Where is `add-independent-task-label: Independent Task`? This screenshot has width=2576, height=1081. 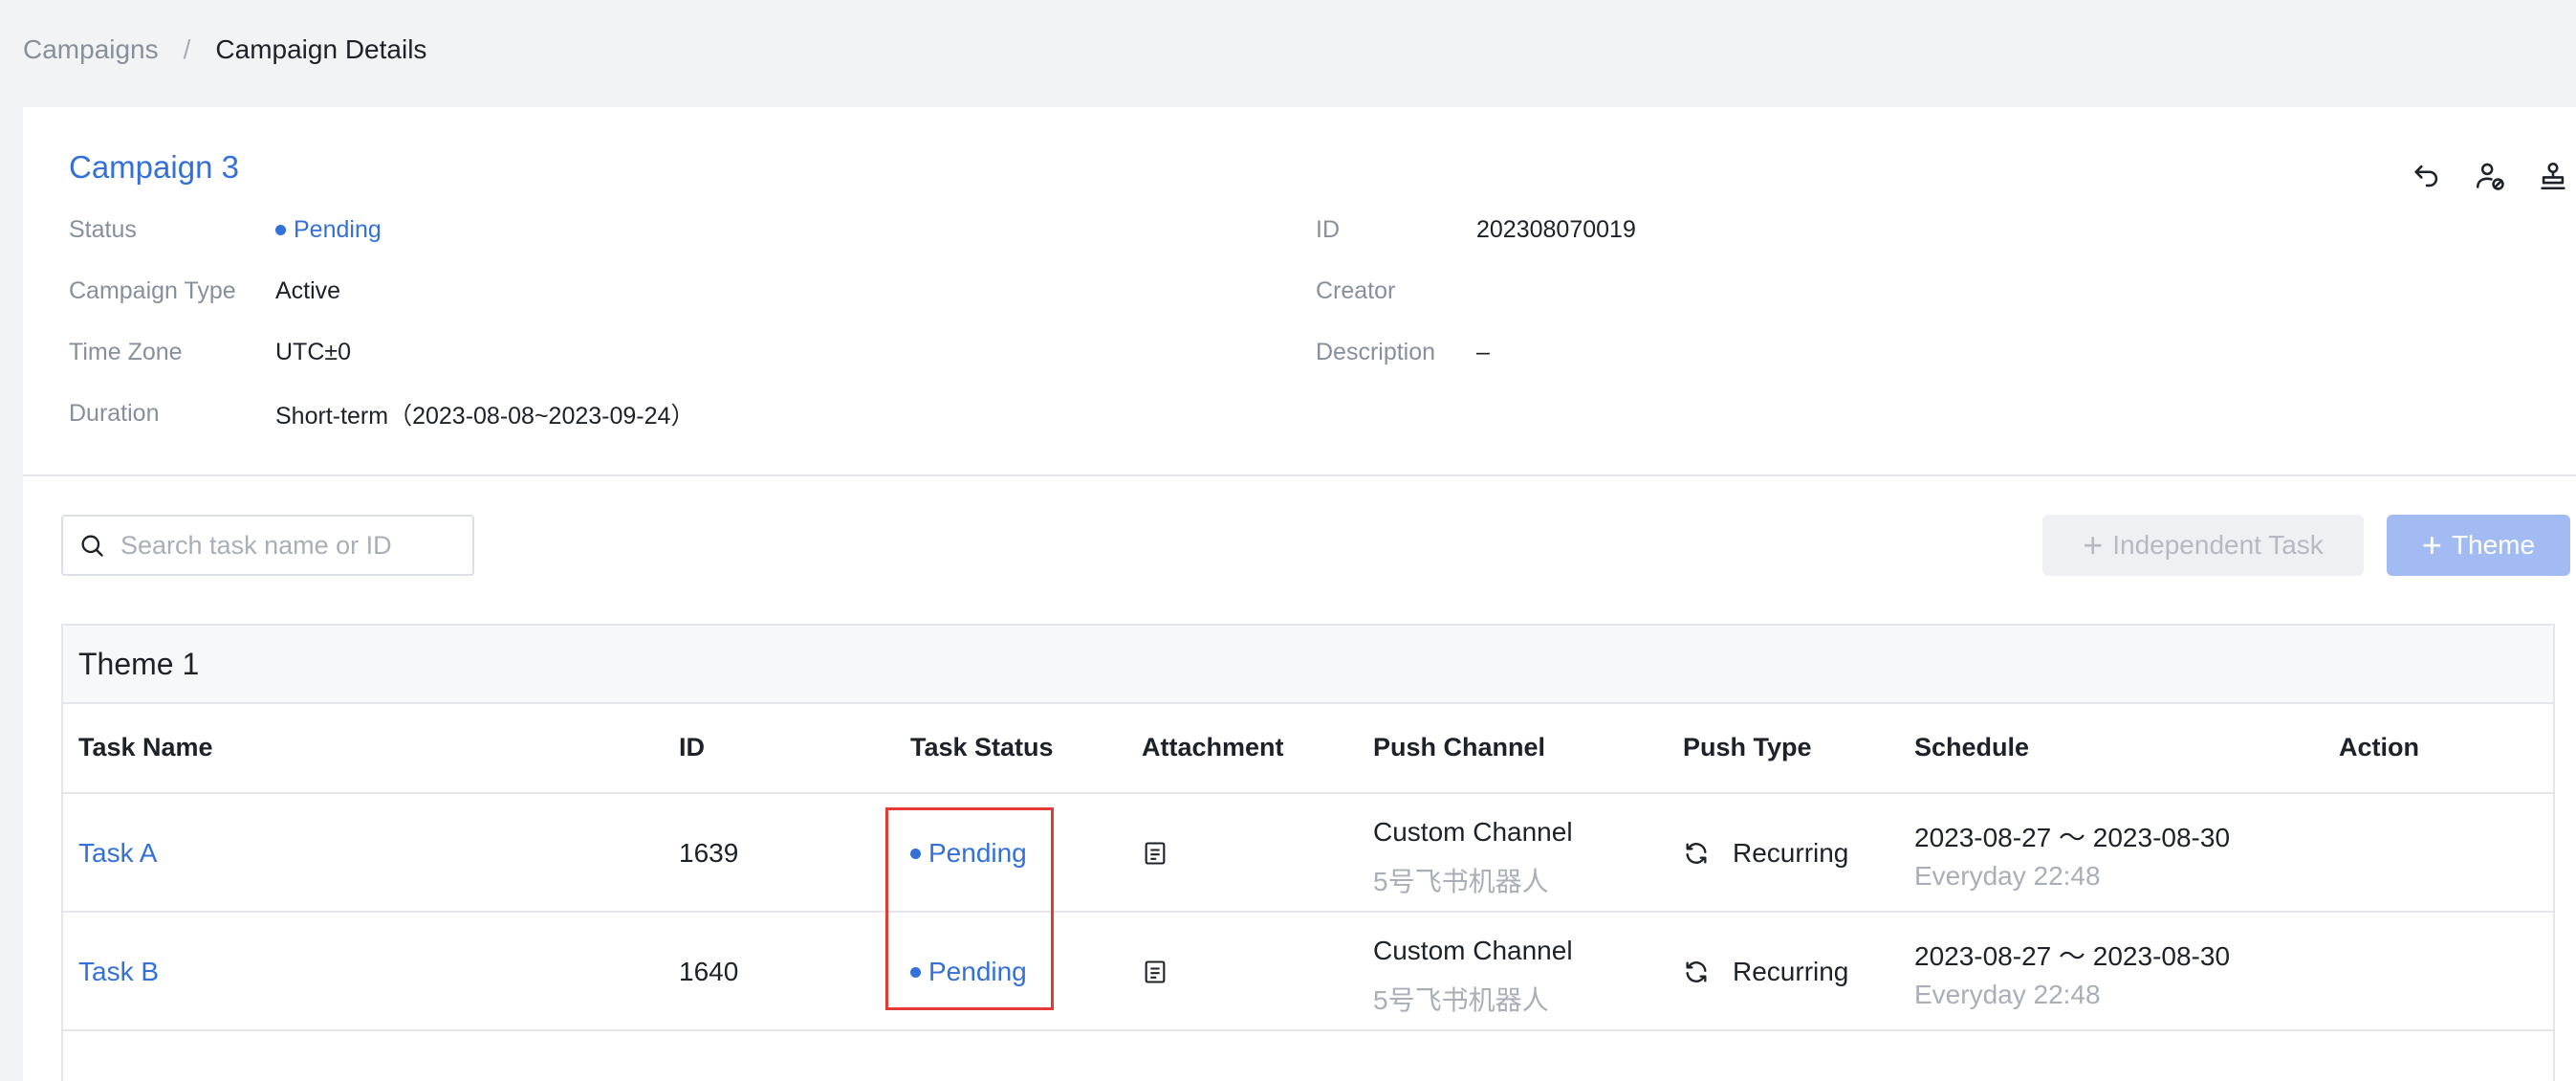 add-independent-task-label: Independent Task is located at coordinates (2218, 545).